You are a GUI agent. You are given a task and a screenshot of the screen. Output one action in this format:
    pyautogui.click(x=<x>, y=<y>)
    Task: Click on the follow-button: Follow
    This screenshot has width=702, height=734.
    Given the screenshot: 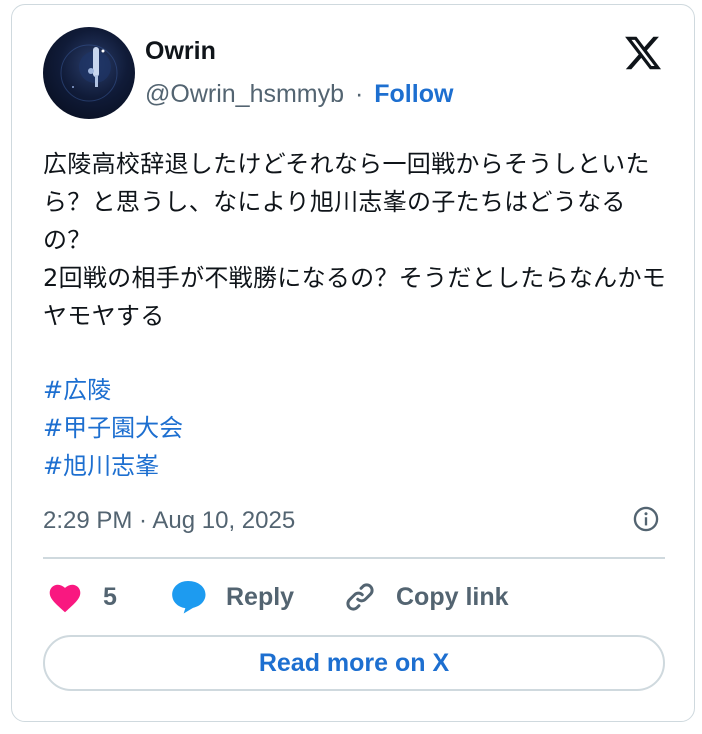 What is the action you would take?
    pyautogui.click(x=413, y=94)
    